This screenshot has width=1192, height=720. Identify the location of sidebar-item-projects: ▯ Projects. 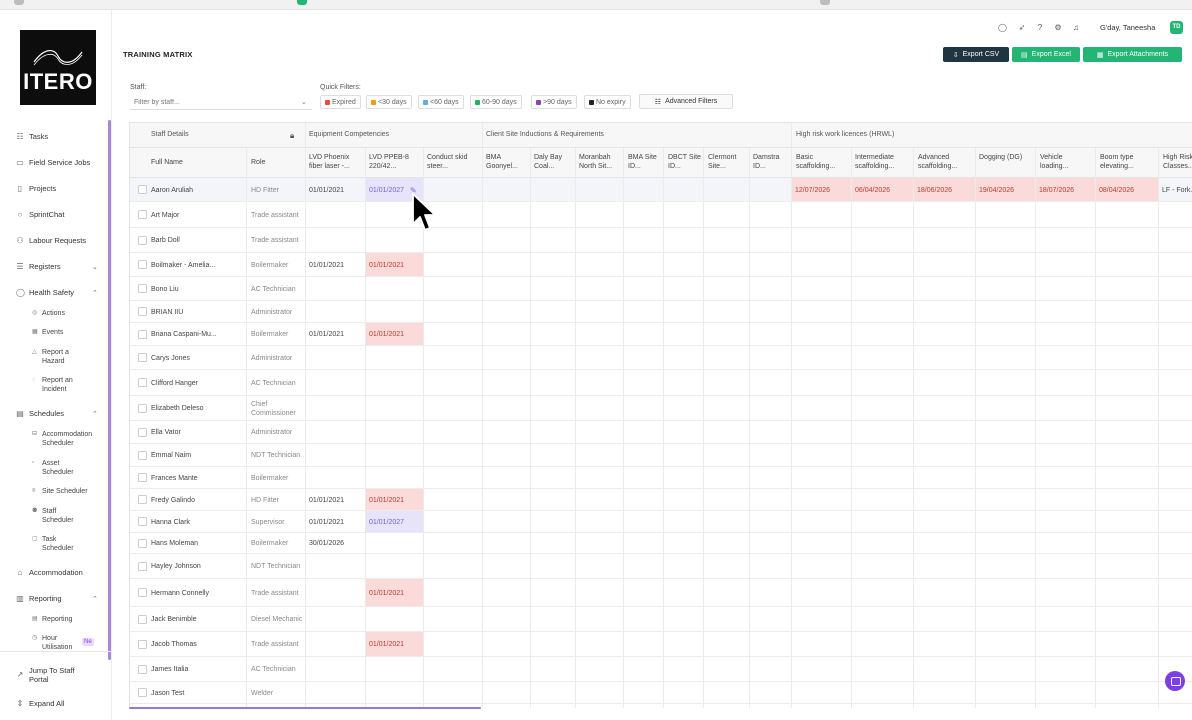
(36, 188).